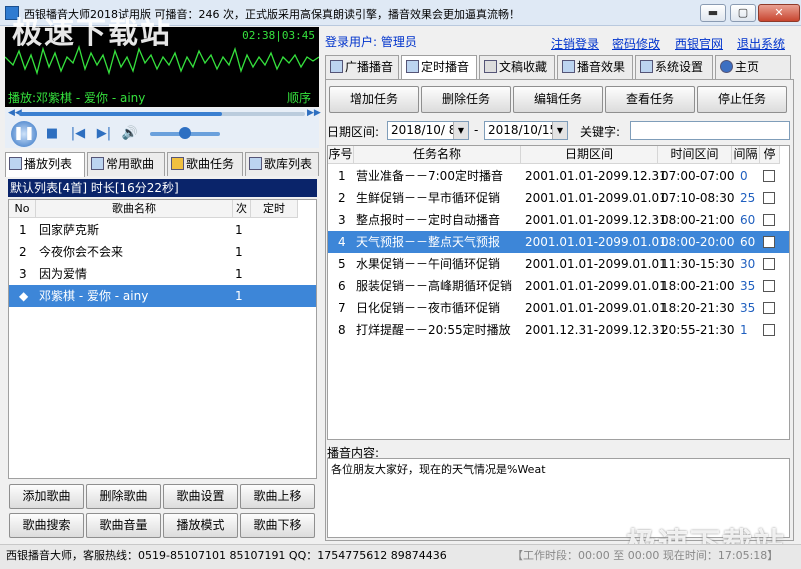 The height and width of the screenshot is (569, 801). What do you see at coordinates (46, 496) in the screenshot?
I see `add-song-button: 添加歌曲` at bounding box center [46, 496].